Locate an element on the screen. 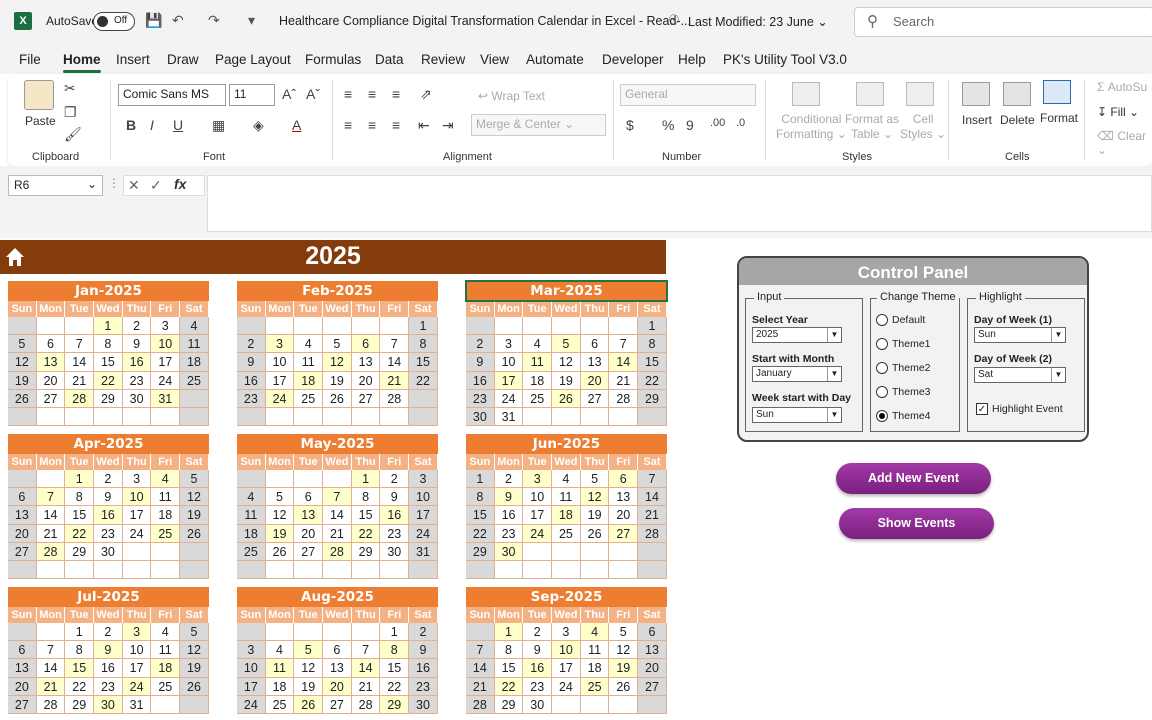 Image resolution: width=1152 pixels, height=720 pixels. currency-icon: $ is located at coordinates (630, 125).